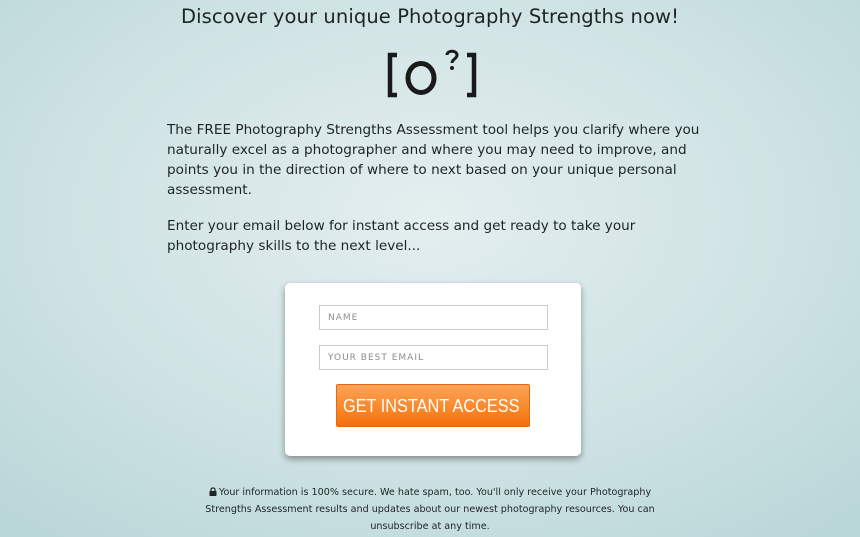 The image size is (860, 537). Describe the element at coordinates (433, 317) in the screenshot. I see `name-field` at that location.